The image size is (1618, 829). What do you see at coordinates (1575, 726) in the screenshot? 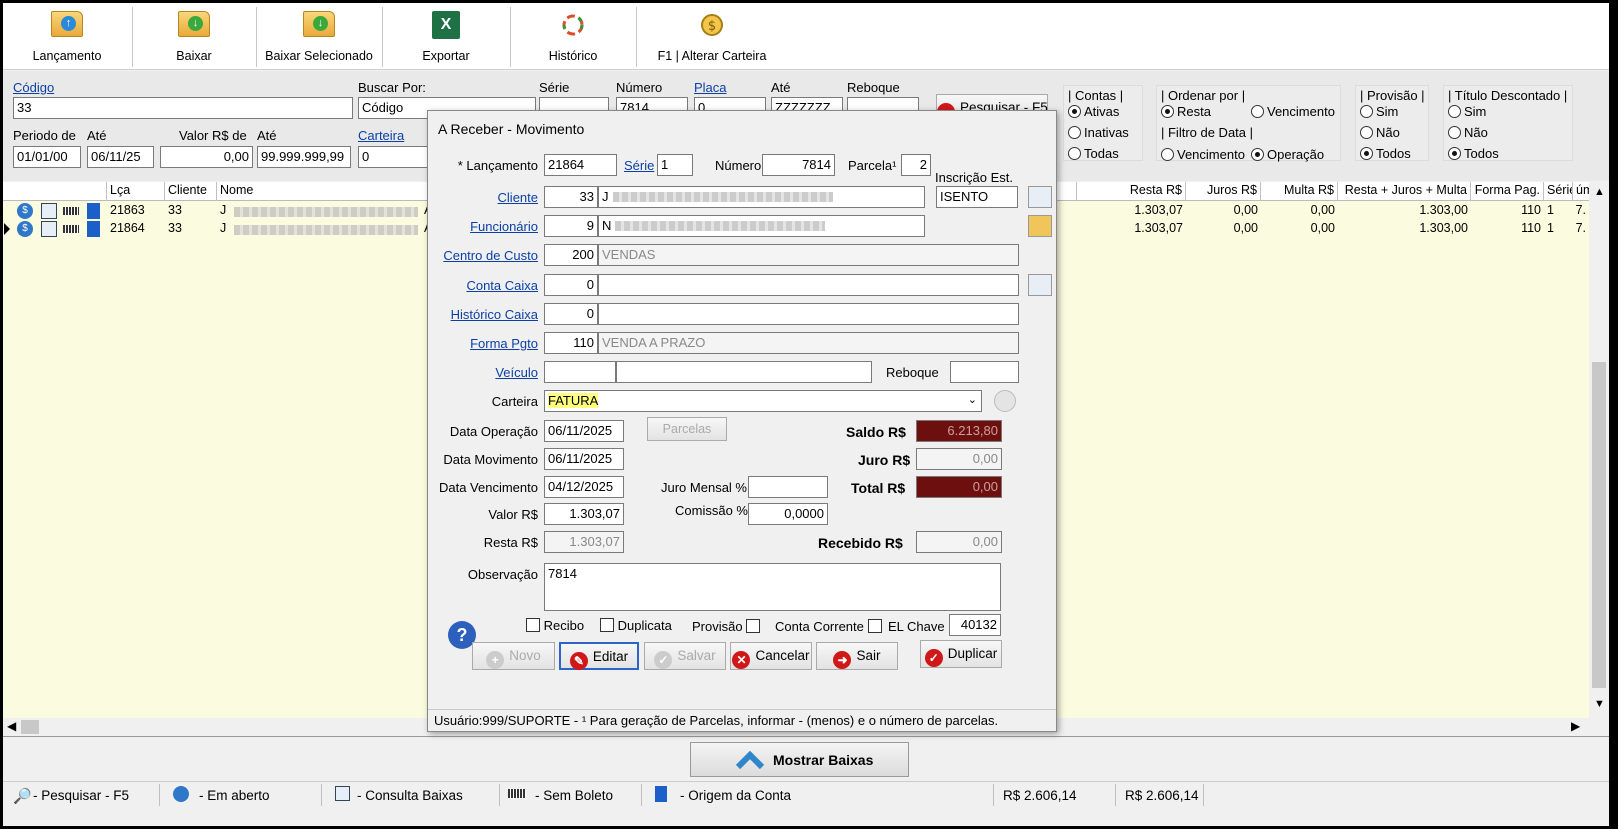
I see `scroll-right-icon: ▶` at bounding box center [1575, 726].